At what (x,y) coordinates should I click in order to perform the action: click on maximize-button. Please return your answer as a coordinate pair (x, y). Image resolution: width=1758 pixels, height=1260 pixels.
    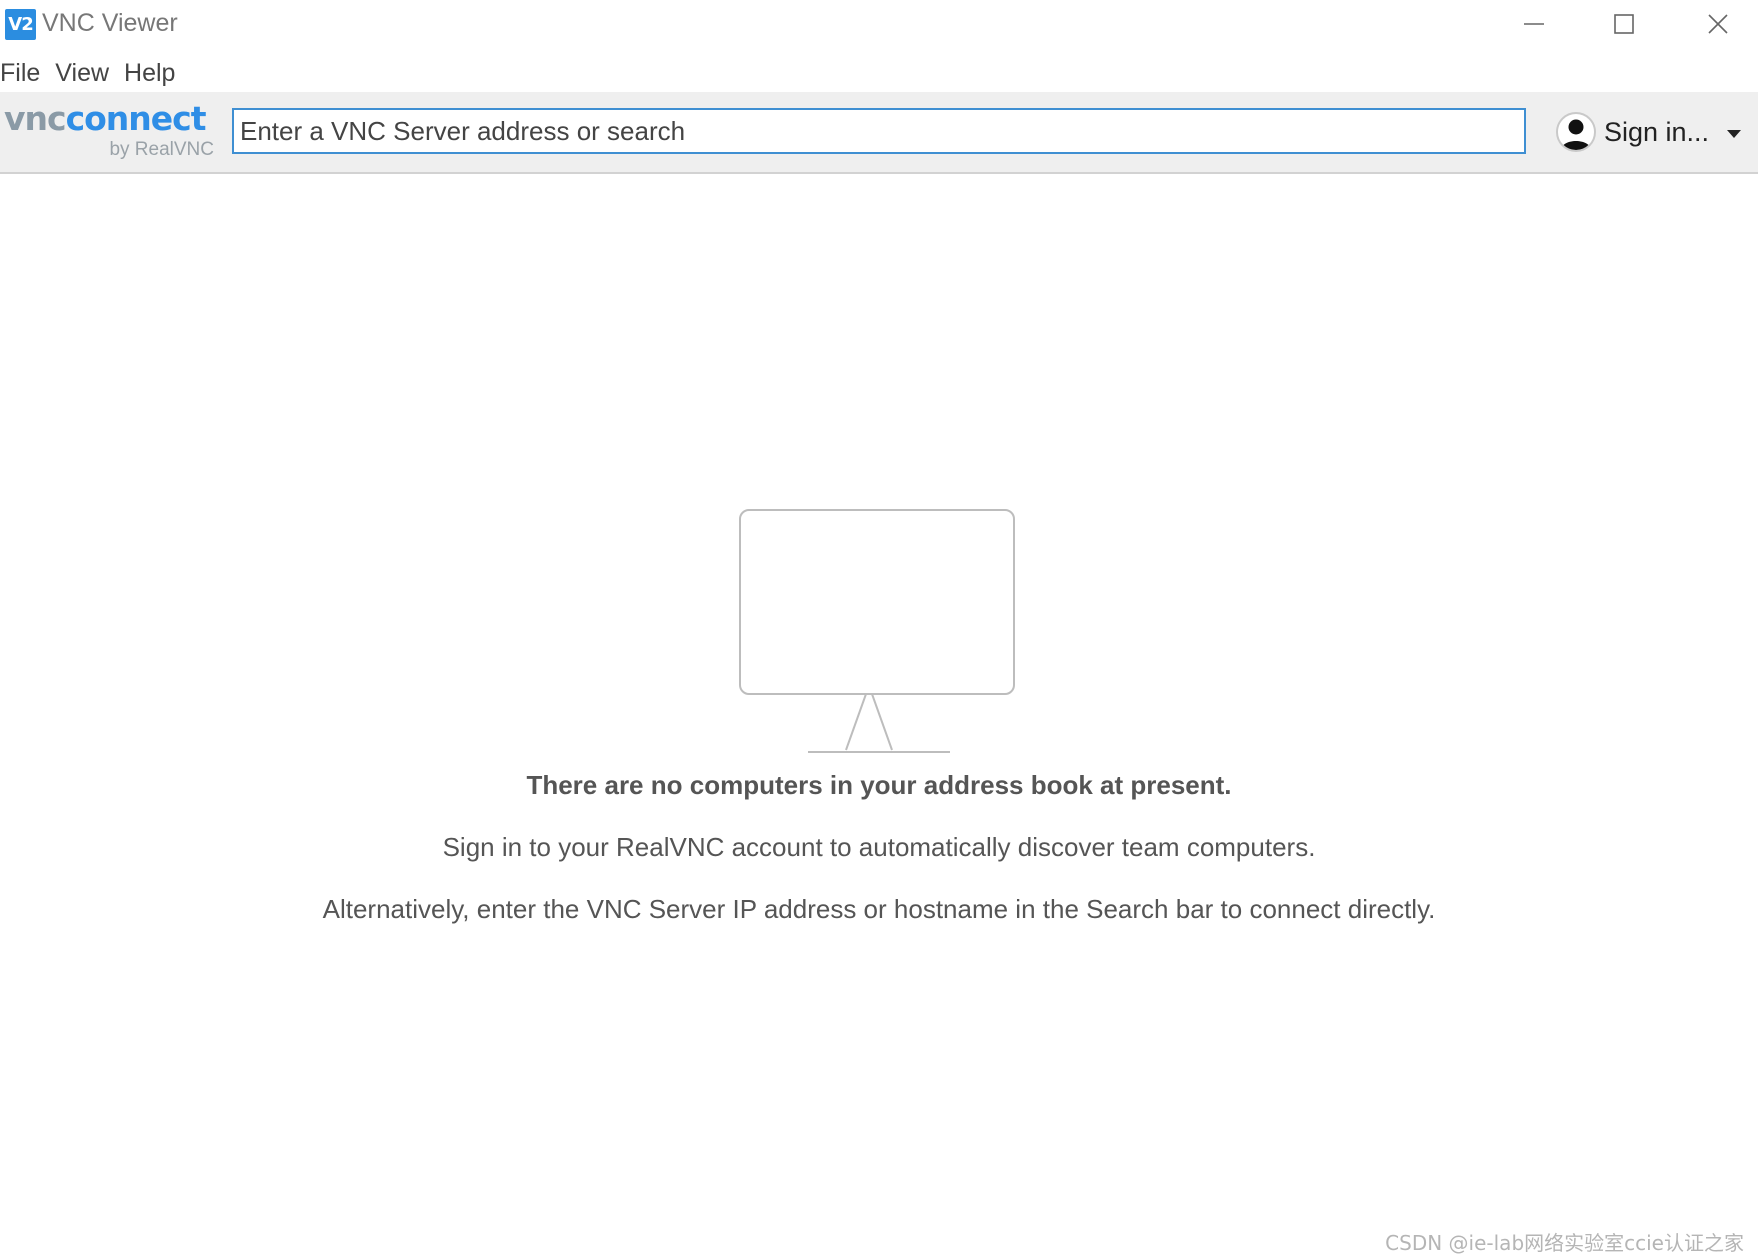
    Looking at the image, I should click on (1624, 24).